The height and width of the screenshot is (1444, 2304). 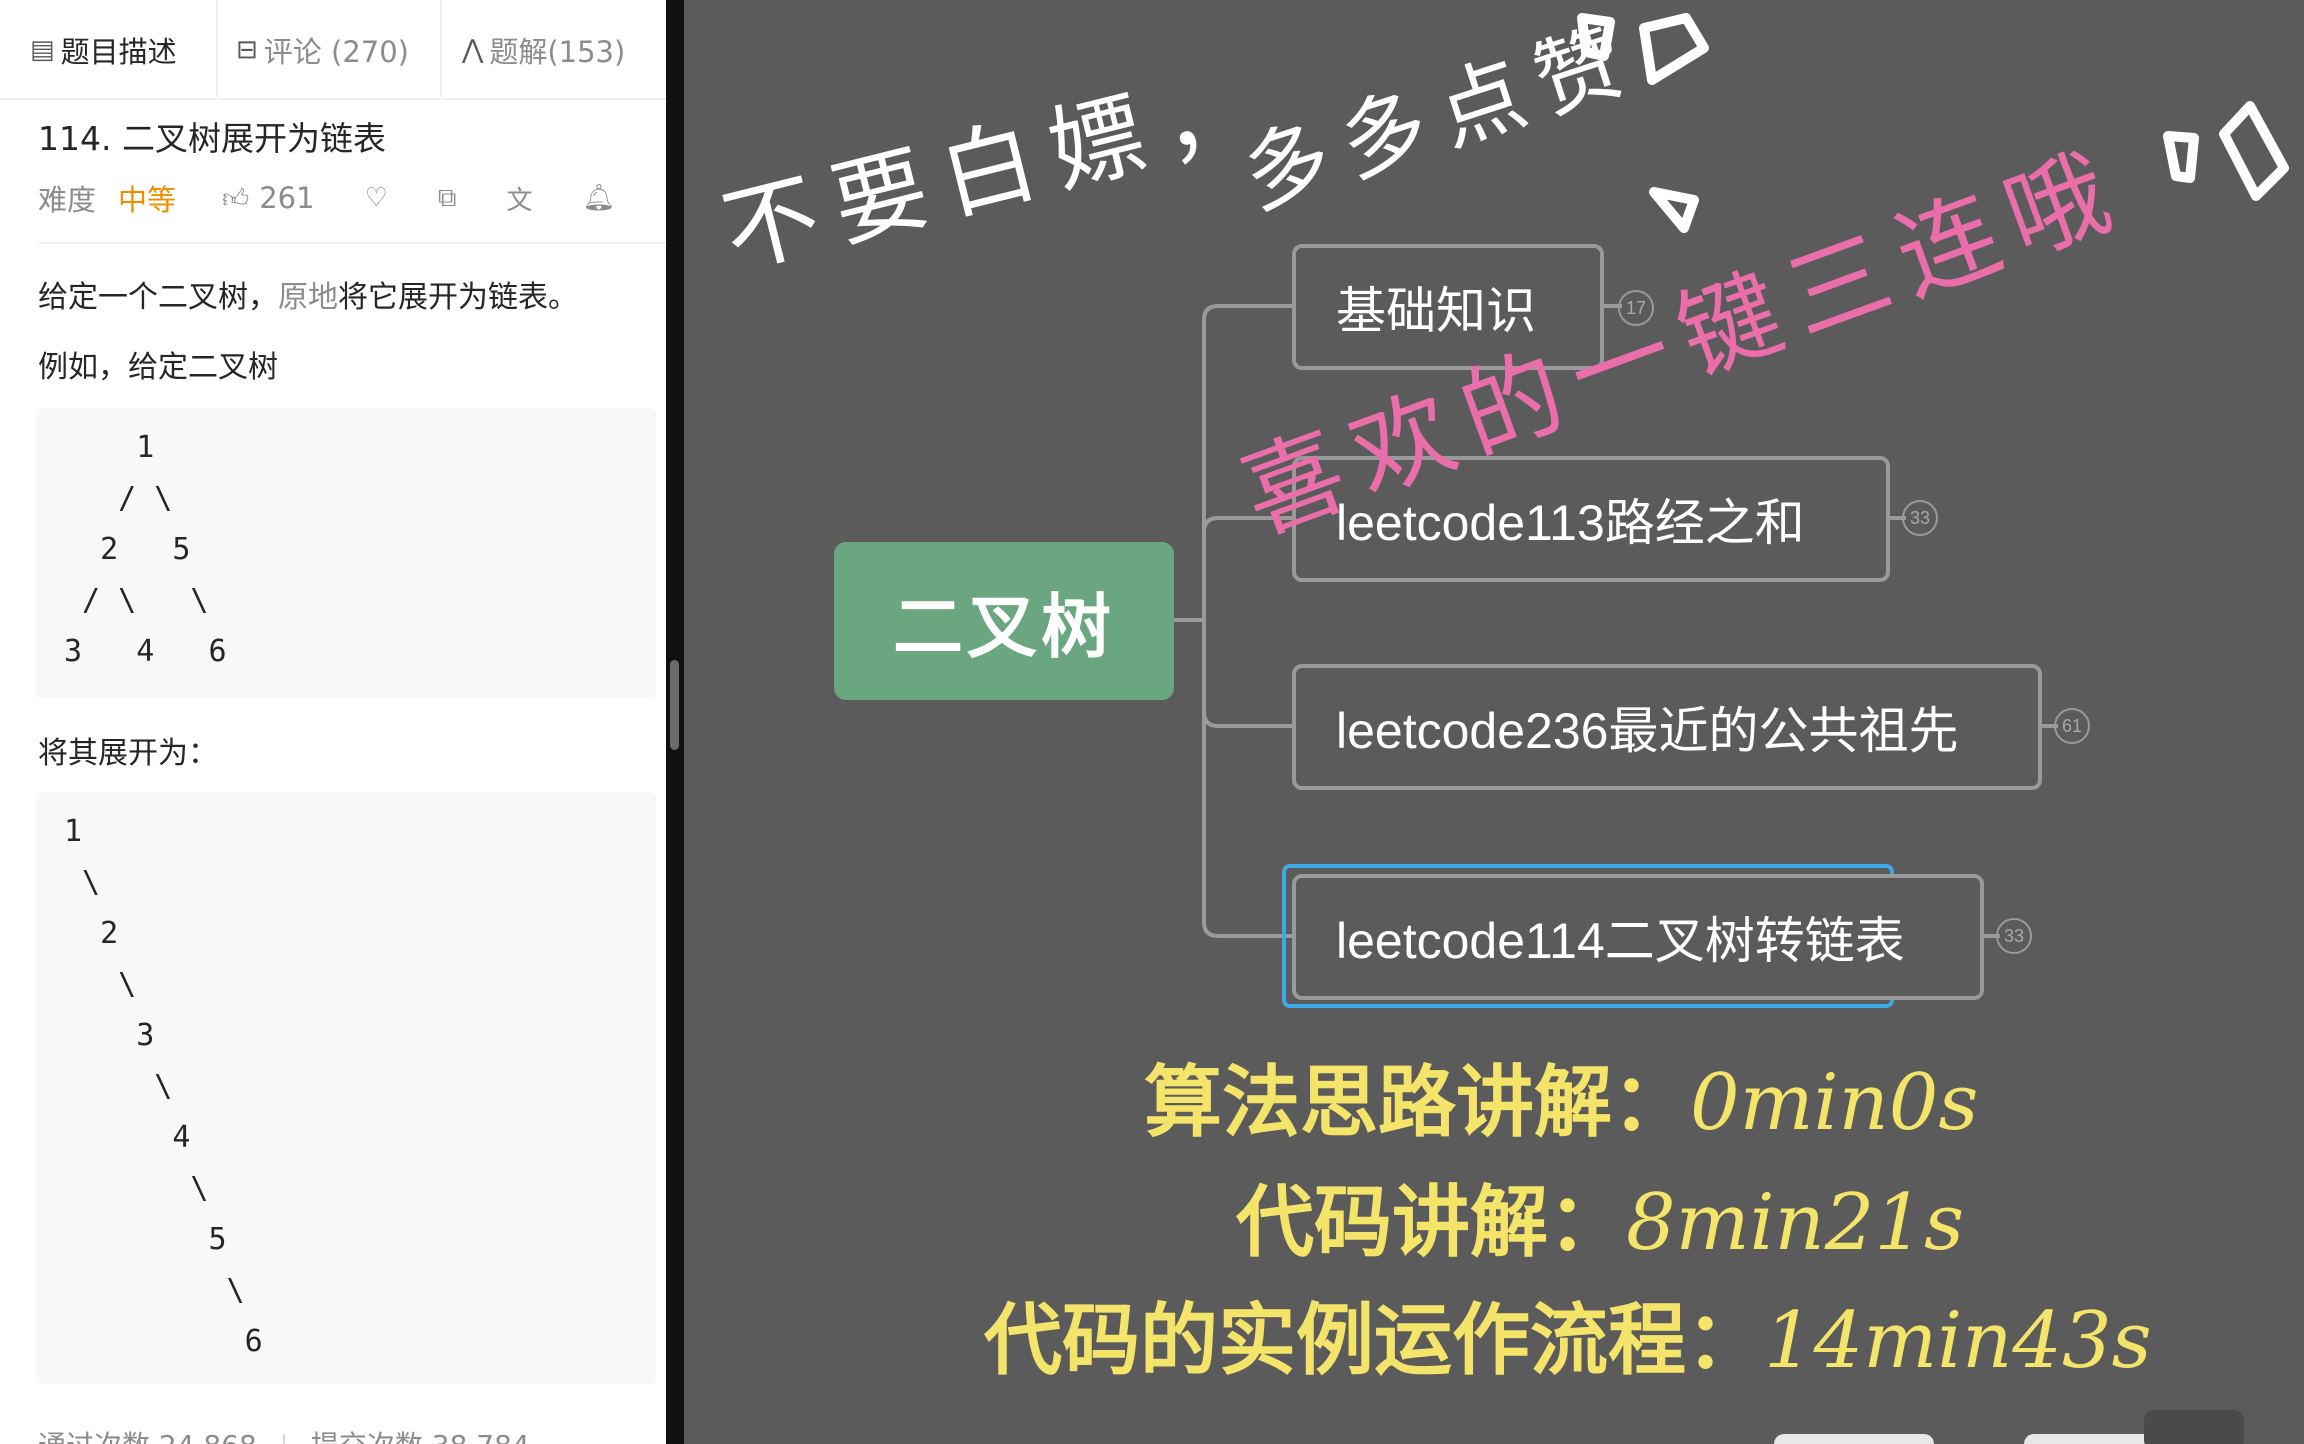 I want to click on share-icon: ⧉, so click(x=447, y=198).